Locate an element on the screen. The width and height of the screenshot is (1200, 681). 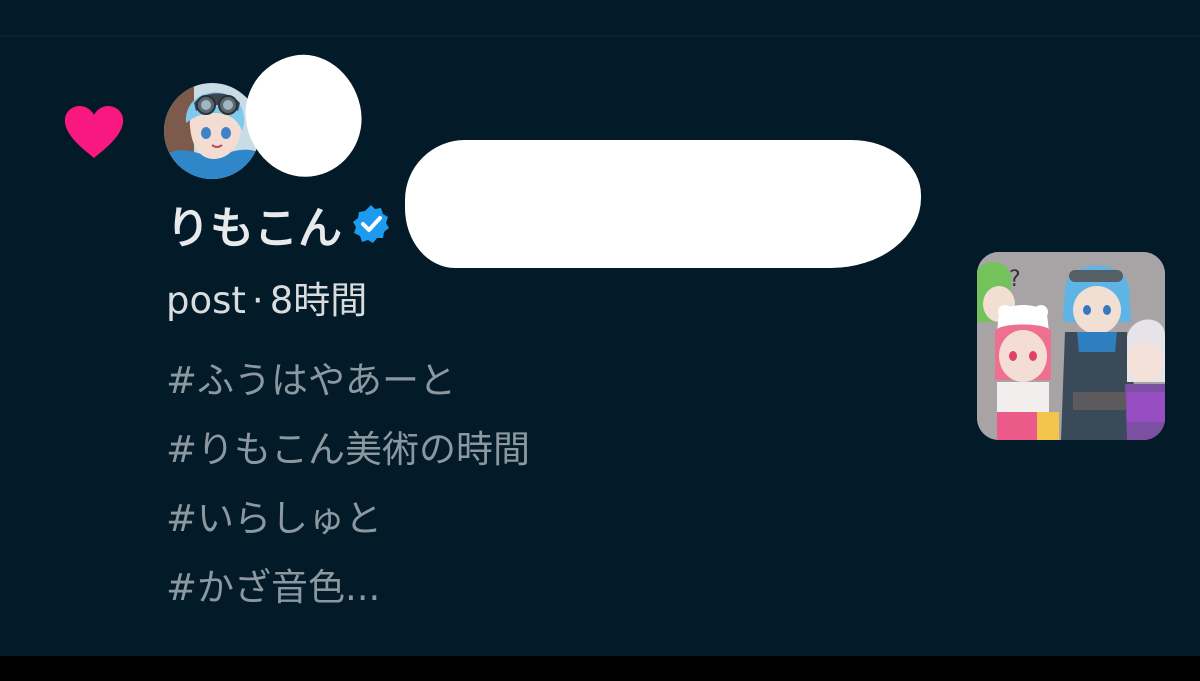
thumbnail-illustration: ? is located at coordinates (1071, 346).